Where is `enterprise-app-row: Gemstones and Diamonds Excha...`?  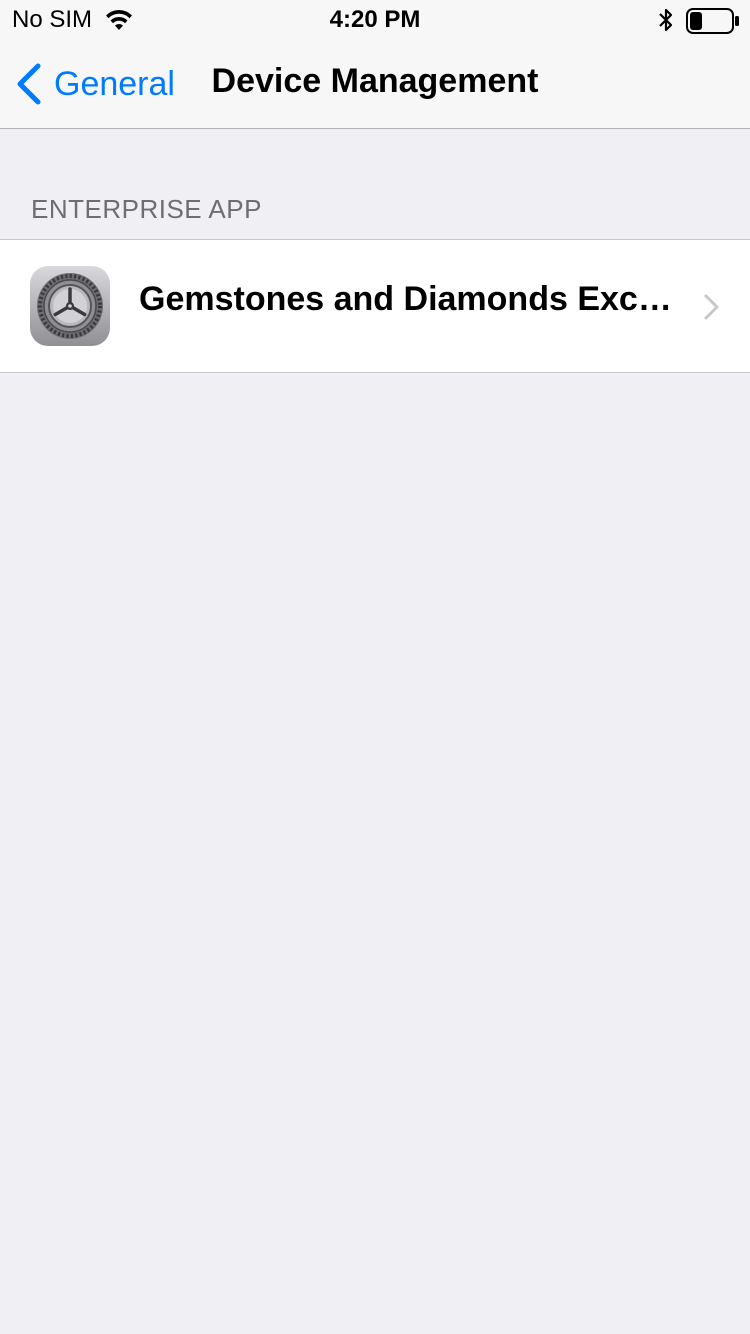 enterprise-app-row: Gemstones and Diamonds Excha... is located at coordinates (375, 306).